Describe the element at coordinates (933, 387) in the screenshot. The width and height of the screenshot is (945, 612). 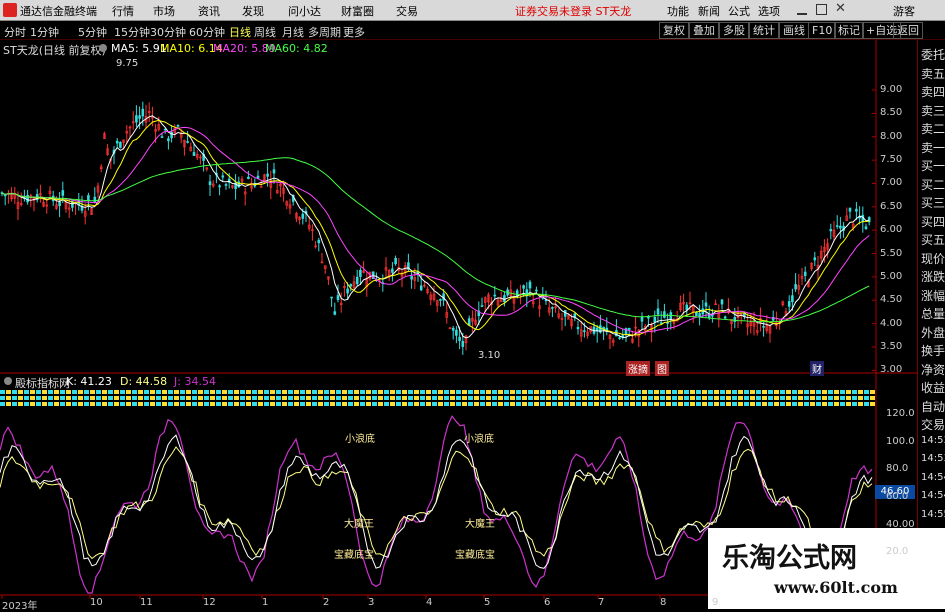
I see `order-book-item: 收益` at that location.